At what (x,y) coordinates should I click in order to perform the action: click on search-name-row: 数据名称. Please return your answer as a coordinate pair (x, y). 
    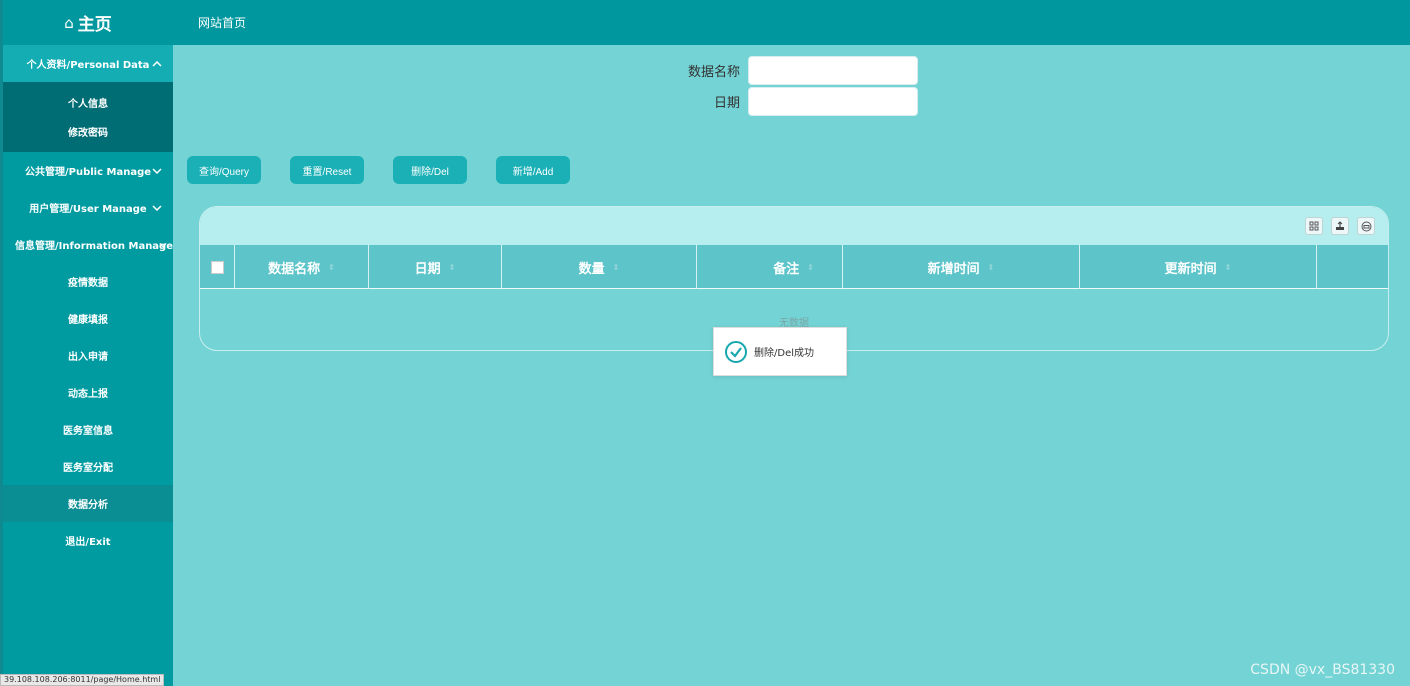
    Looking at the image, I should click on (759, 70).